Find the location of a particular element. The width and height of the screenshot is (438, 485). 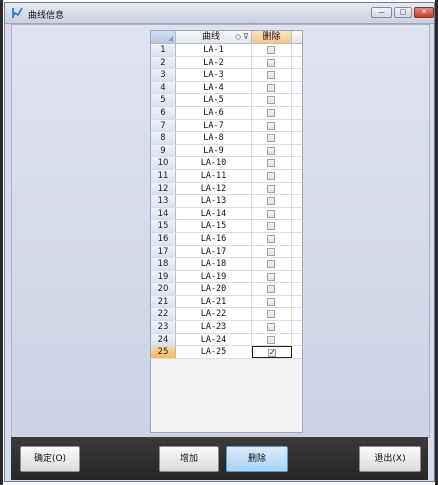

table-row: 16 LA-16 is located at coordinates (226, 239).